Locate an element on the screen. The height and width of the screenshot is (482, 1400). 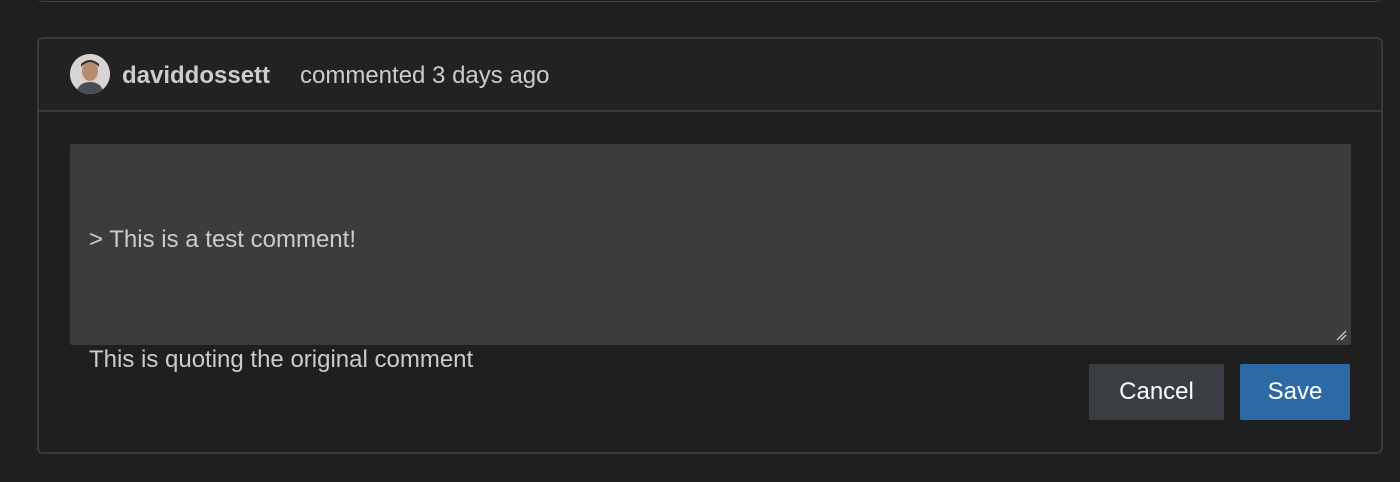
previous-comment-card is located at coordinates (709, 1).